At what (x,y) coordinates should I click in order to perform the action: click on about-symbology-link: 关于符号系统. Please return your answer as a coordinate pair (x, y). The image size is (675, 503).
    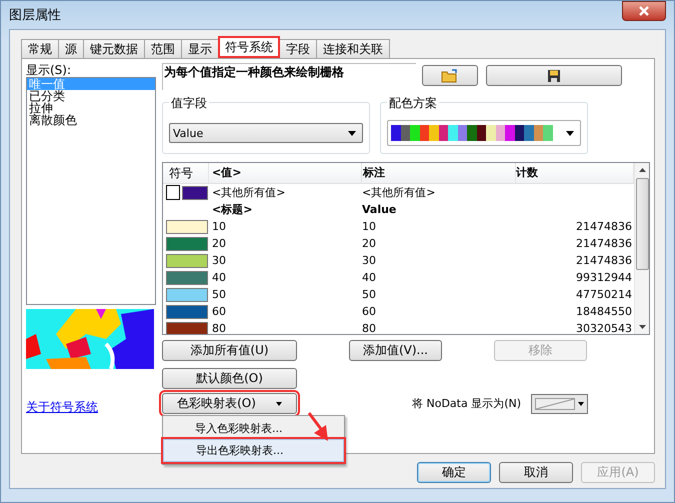
    Looking at the image, I should click on (91, 407).